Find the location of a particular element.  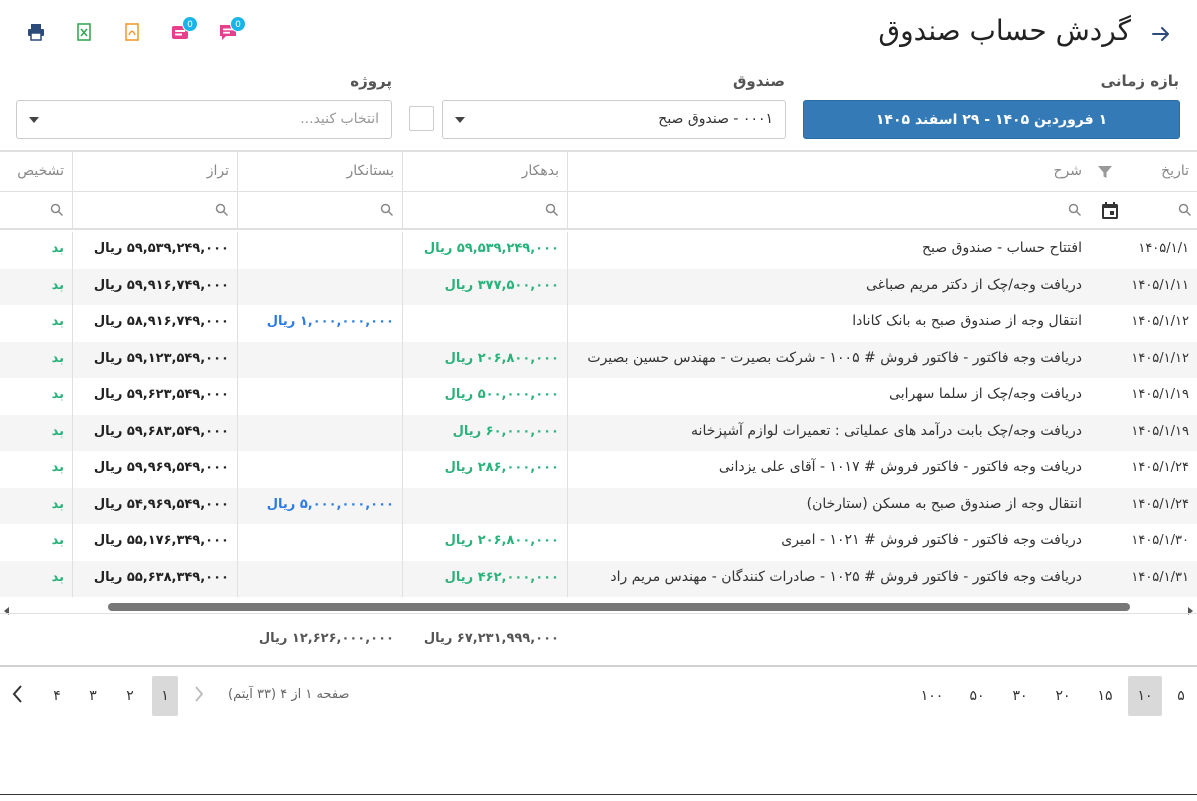

divider is located at coordinates (598, 794).